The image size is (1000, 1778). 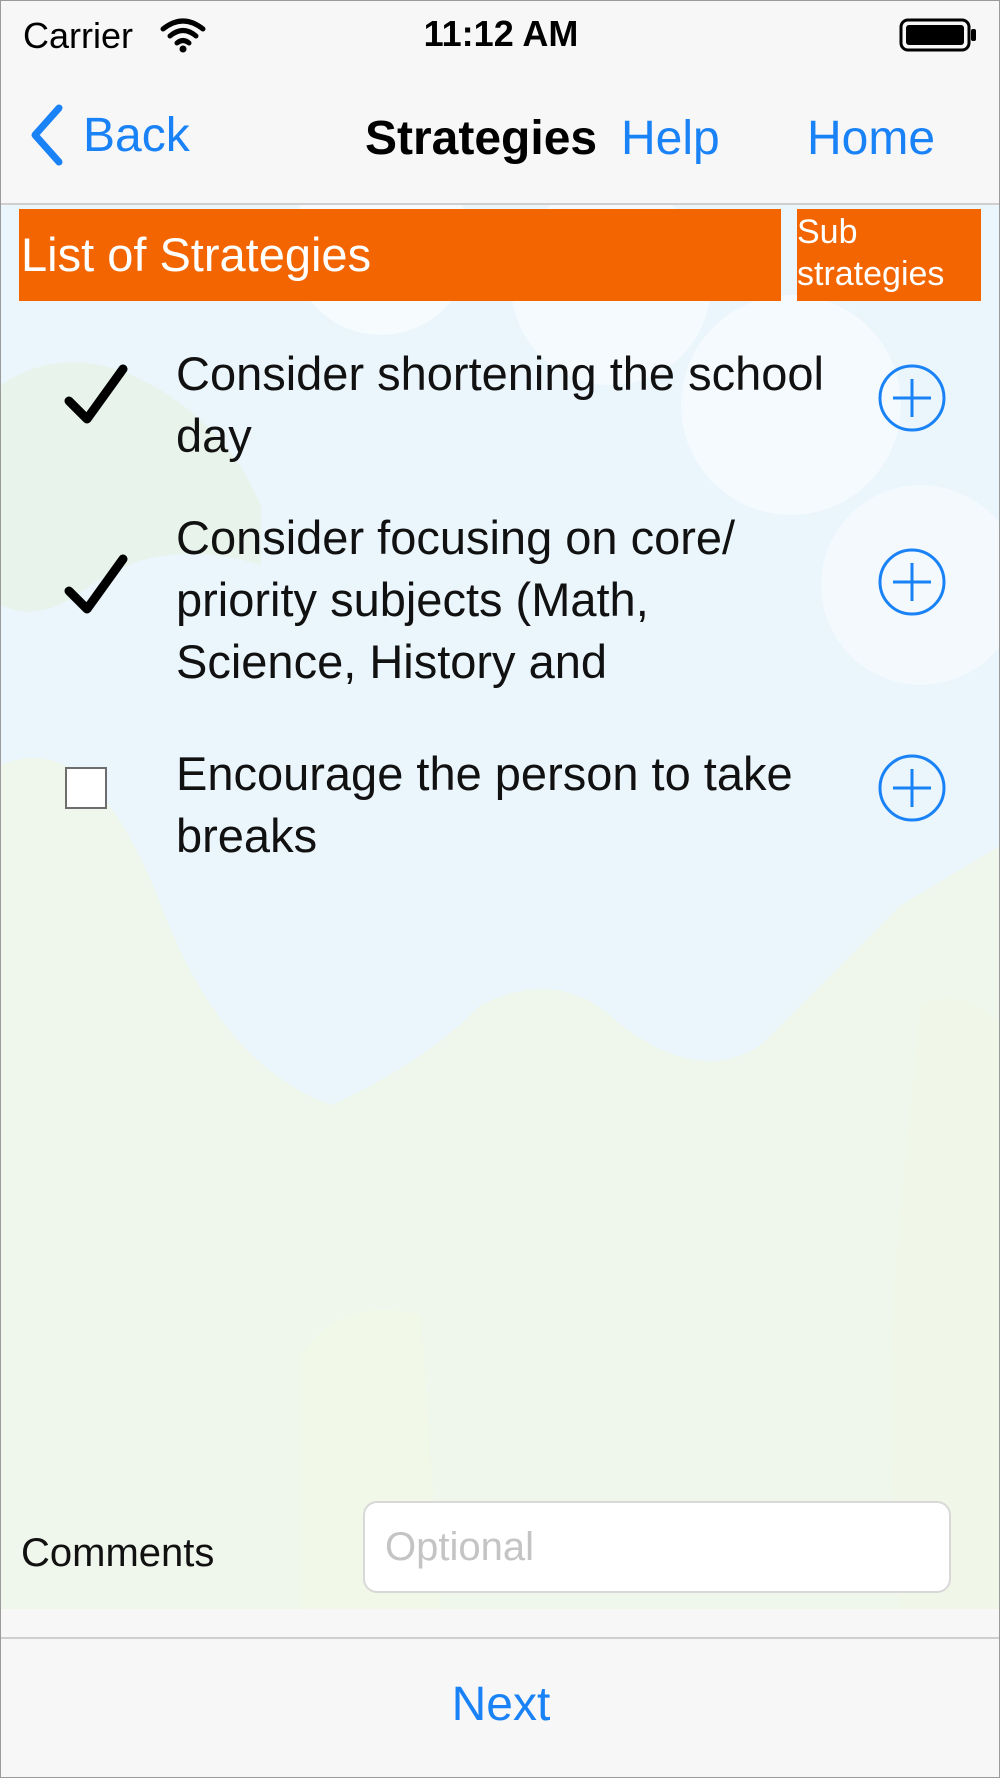 I want to click on comments-label: Comments, so click(x=118, y=1553).